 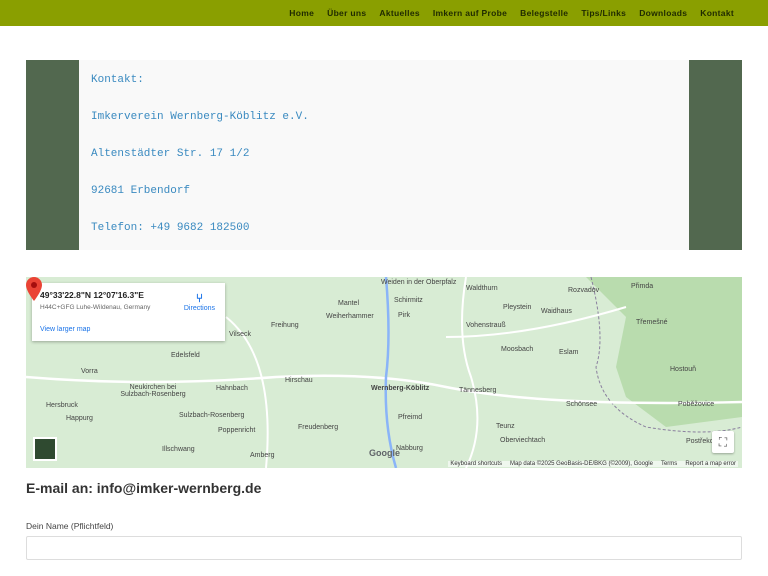 What do you see at coordinates (349, 303) in the screenshot?
I see `map-place: Mantel` at bounding box center [349, 303].